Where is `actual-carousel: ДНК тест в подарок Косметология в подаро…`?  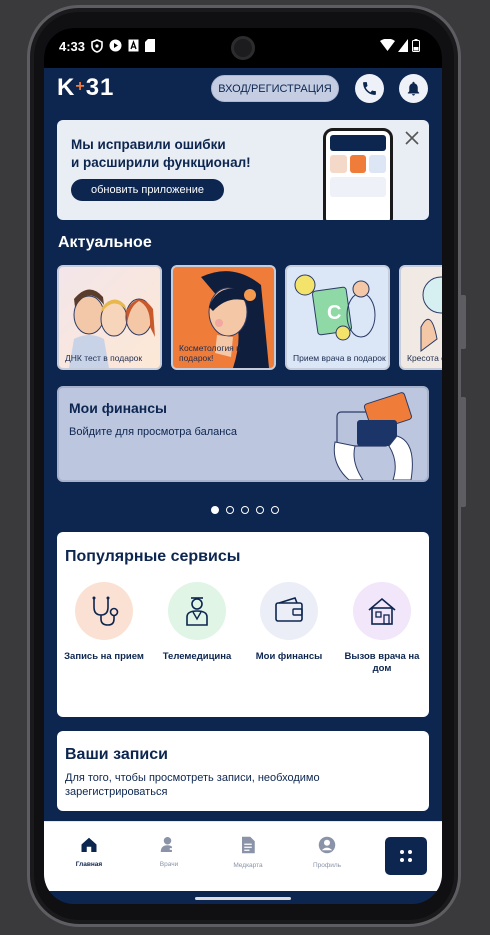 actual-carousel: ДНК тест в подарок Косметология в подаро… is located at coordinates (249, 318).